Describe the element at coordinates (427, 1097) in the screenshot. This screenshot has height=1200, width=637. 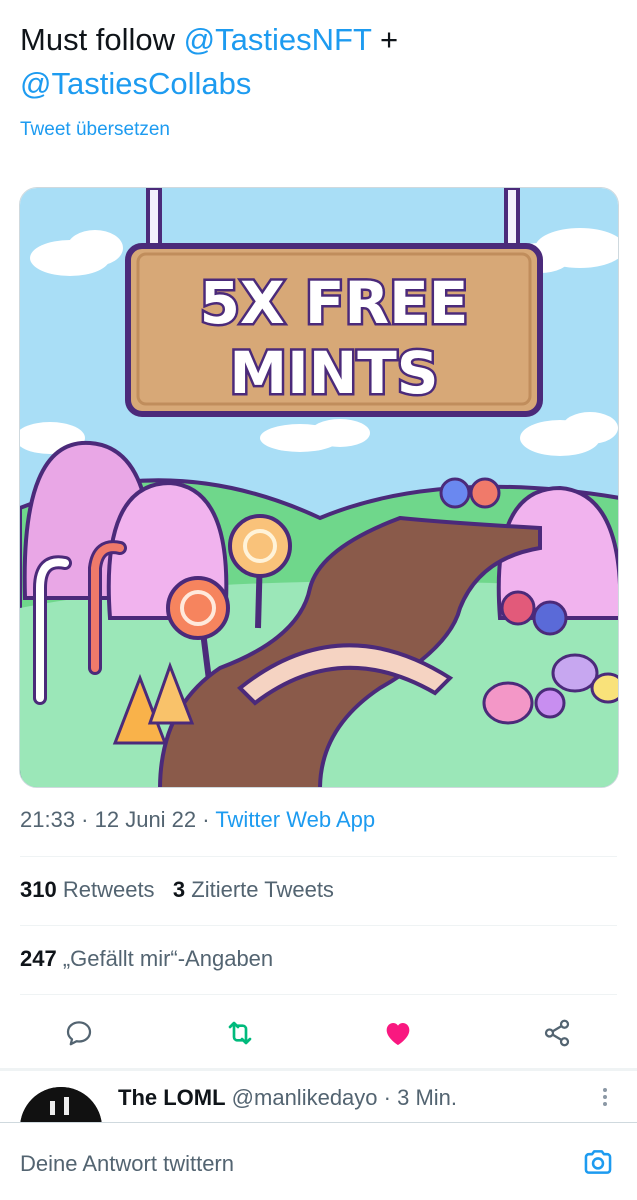
I see `reply-time: 3 Min.` at that location.